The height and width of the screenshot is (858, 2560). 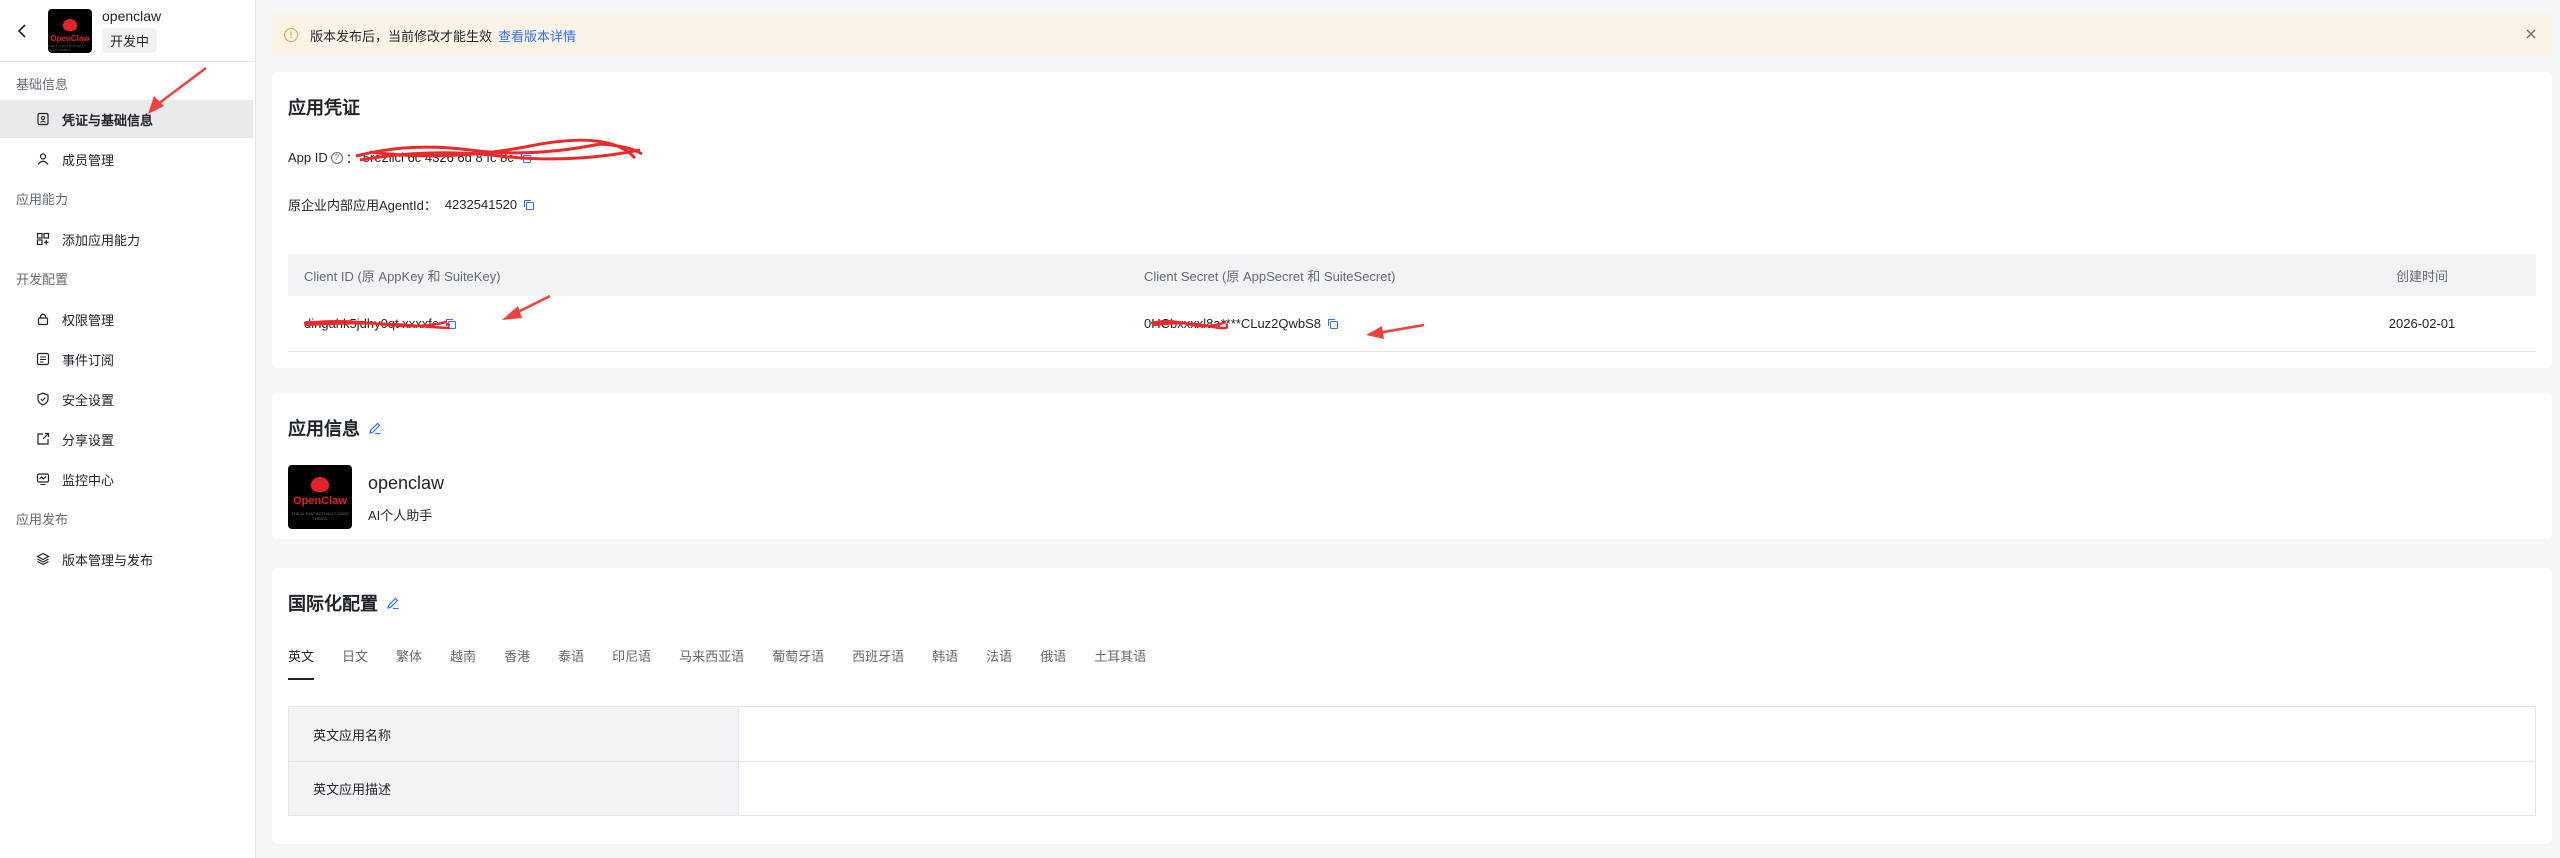 What do you see at coordinates (514, 734) in the screenshot?
I see `field-label: 英文应用名称` at bounding box center [514, 734].